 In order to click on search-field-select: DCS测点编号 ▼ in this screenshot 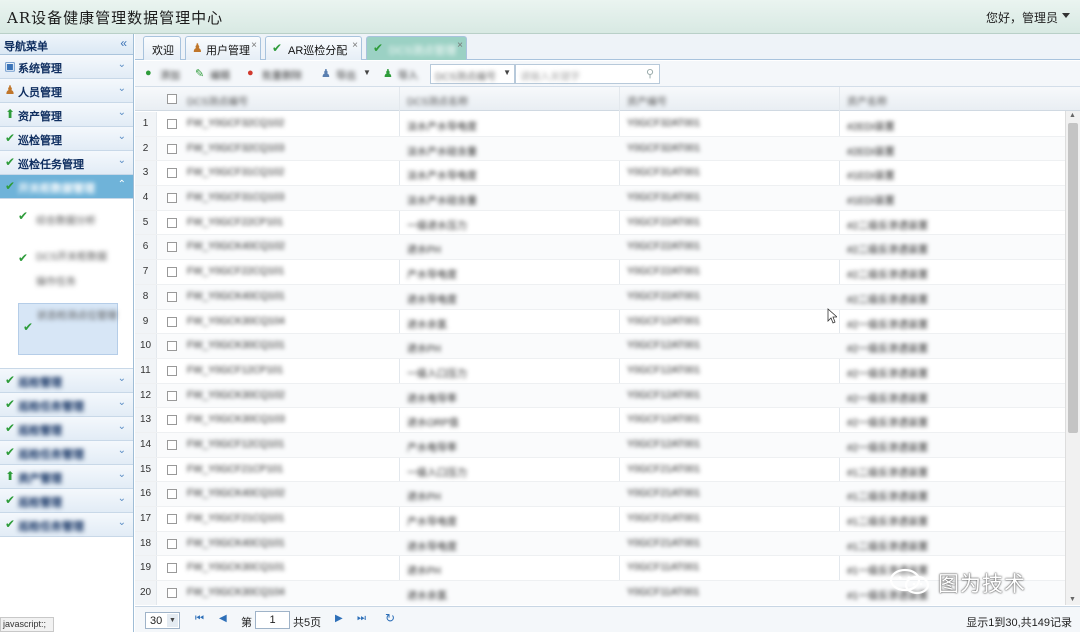, I will do `click(472, 74)`.